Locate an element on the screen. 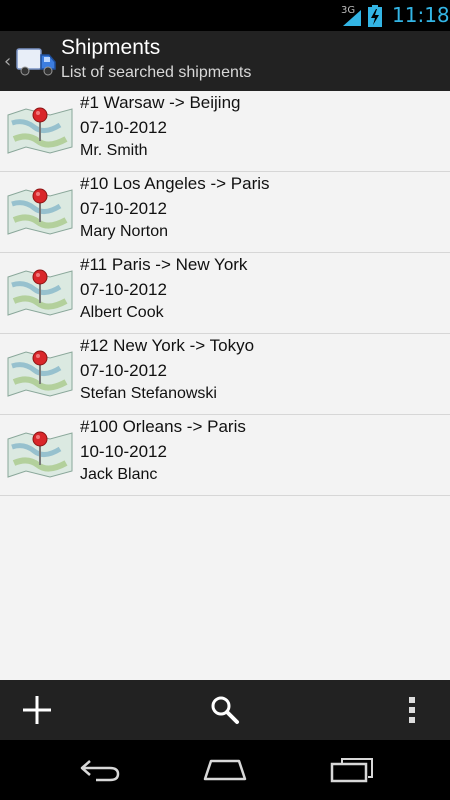  system-nav-bar is located at coordinates (225, 770).